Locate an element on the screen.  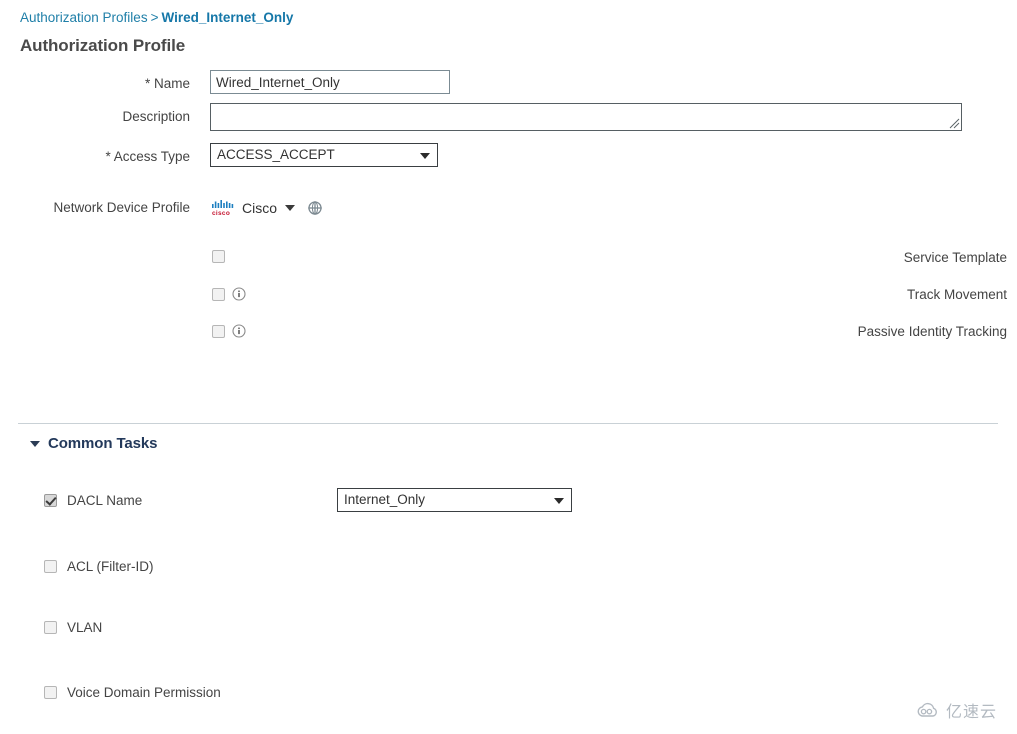
breadcrumb-current-item: Wired_Internet_Only is located at coordinates (227, 17).